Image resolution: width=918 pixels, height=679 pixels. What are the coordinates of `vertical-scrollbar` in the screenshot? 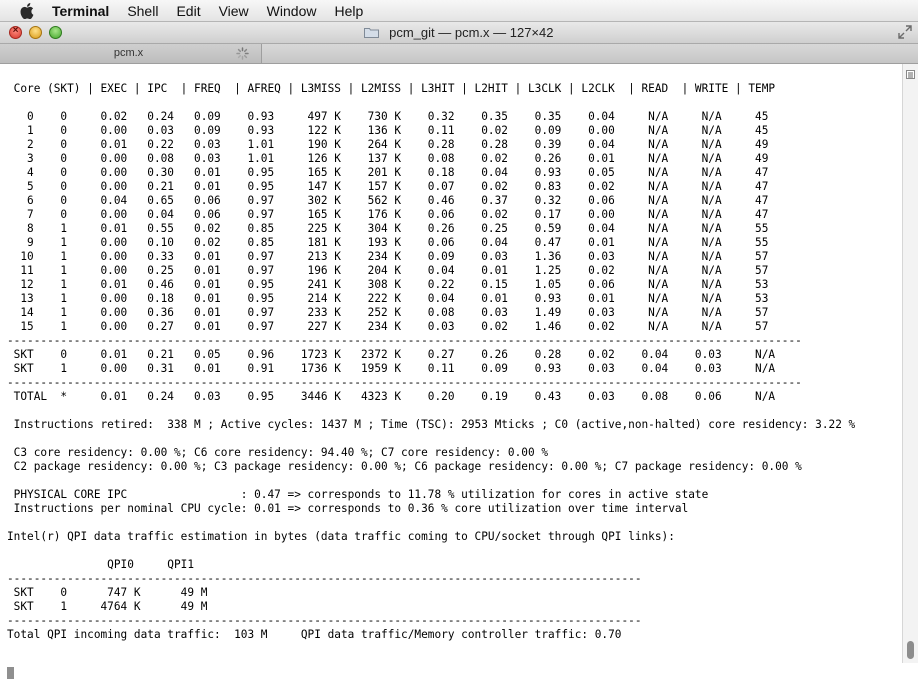 It's located at (910, 363).